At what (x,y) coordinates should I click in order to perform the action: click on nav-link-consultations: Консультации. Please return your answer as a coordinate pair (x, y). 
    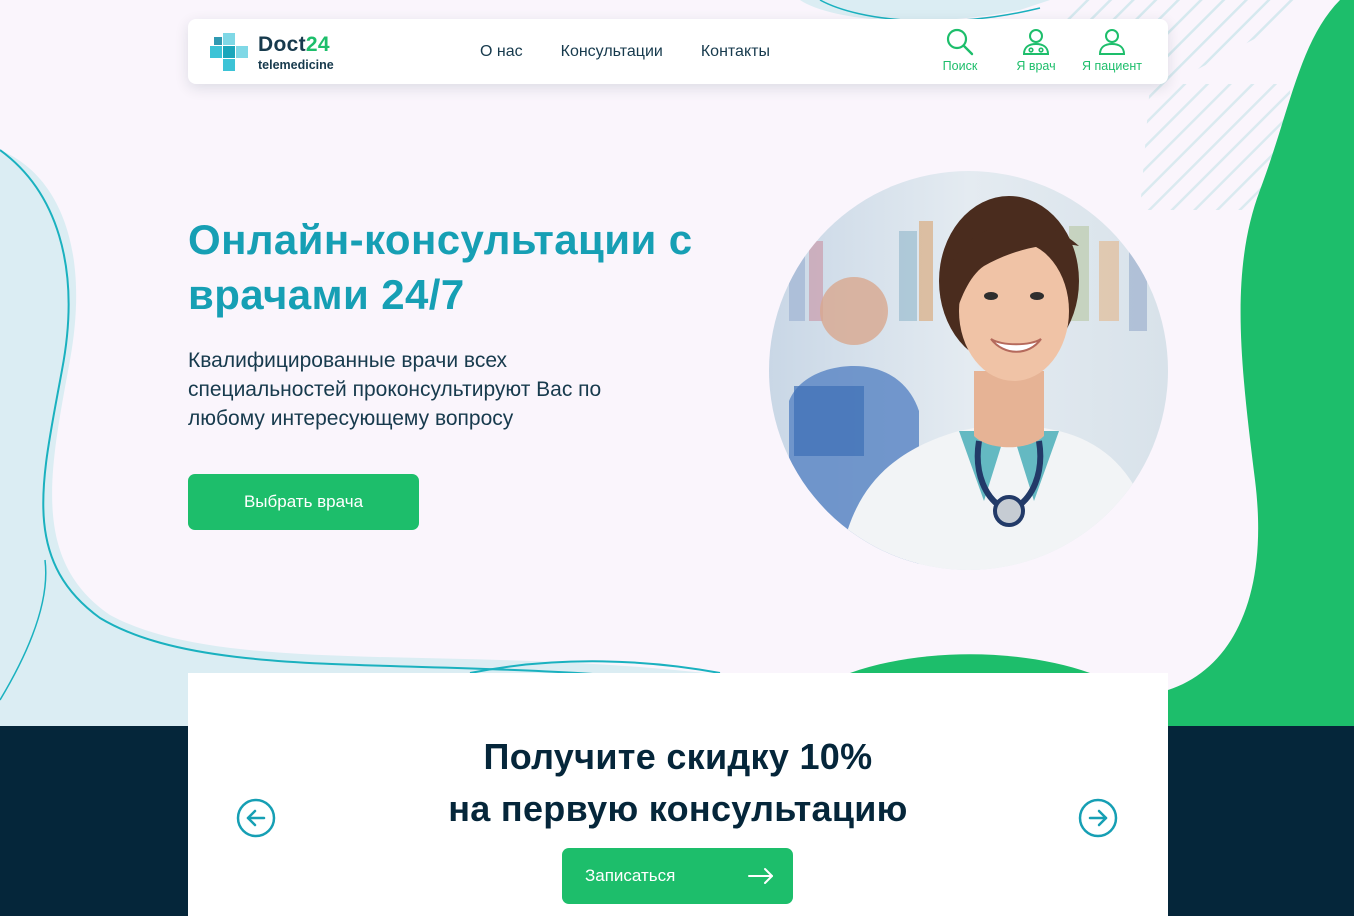
    Looking at the image, I should click on (612, 52).